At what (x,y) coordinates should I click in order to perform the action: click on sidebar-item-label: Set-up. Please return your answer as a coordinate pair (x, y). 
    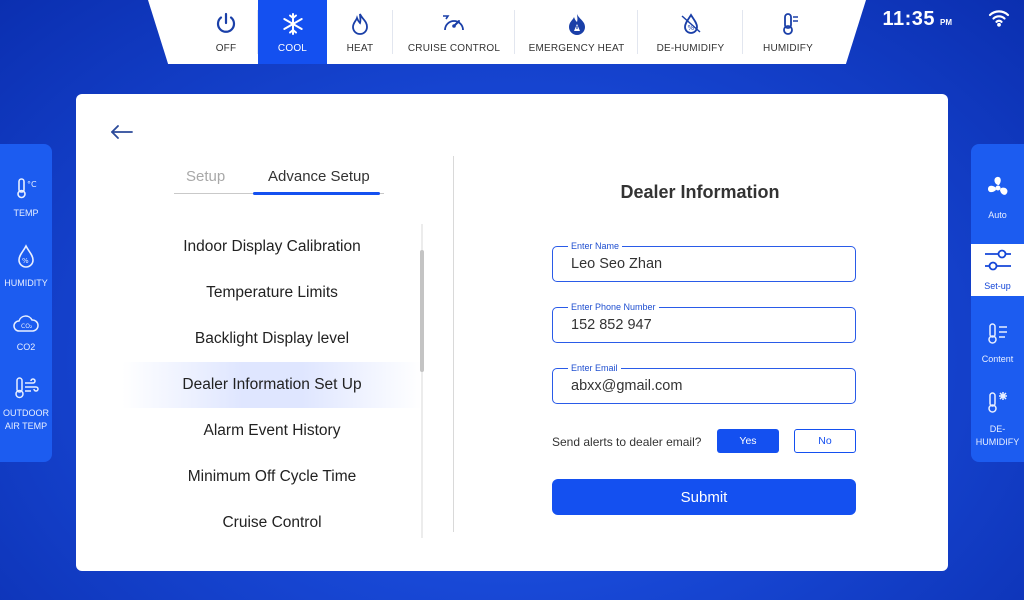
    Looking at the image, I should click on (997, 286).